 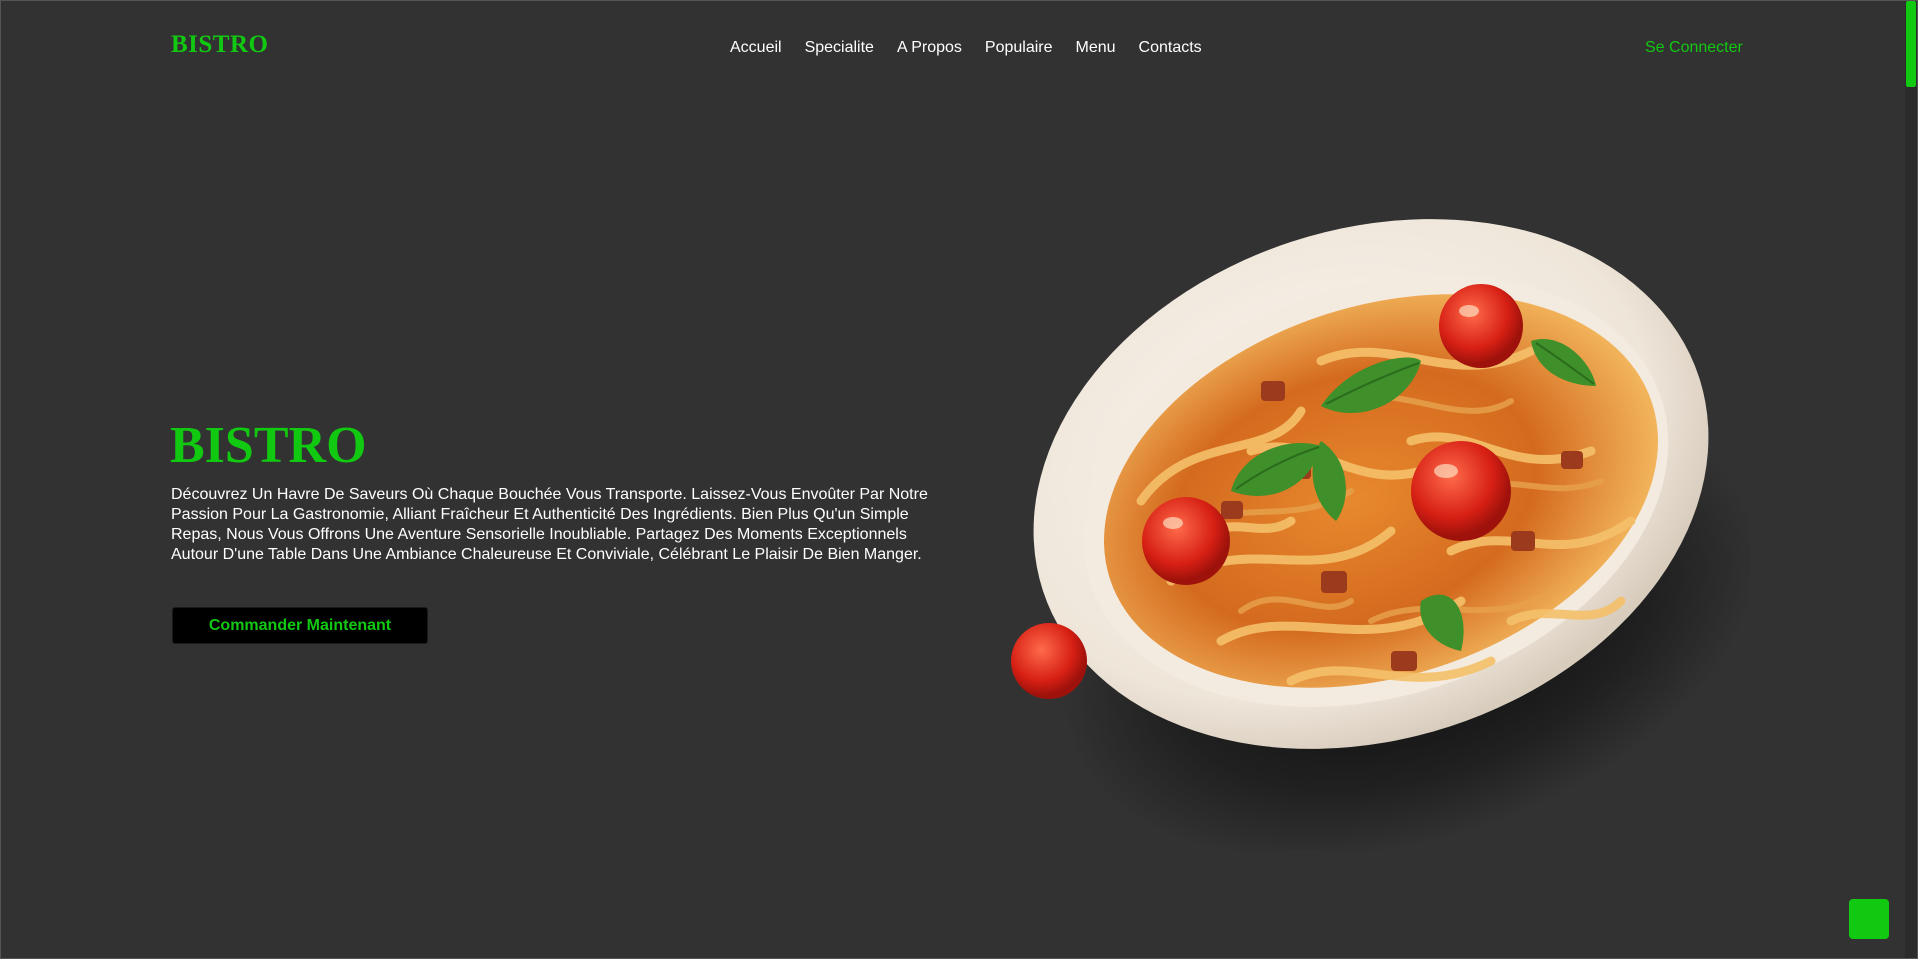 I want to click on nav-item-accueil: Accueil, so click(x=756, y=48).